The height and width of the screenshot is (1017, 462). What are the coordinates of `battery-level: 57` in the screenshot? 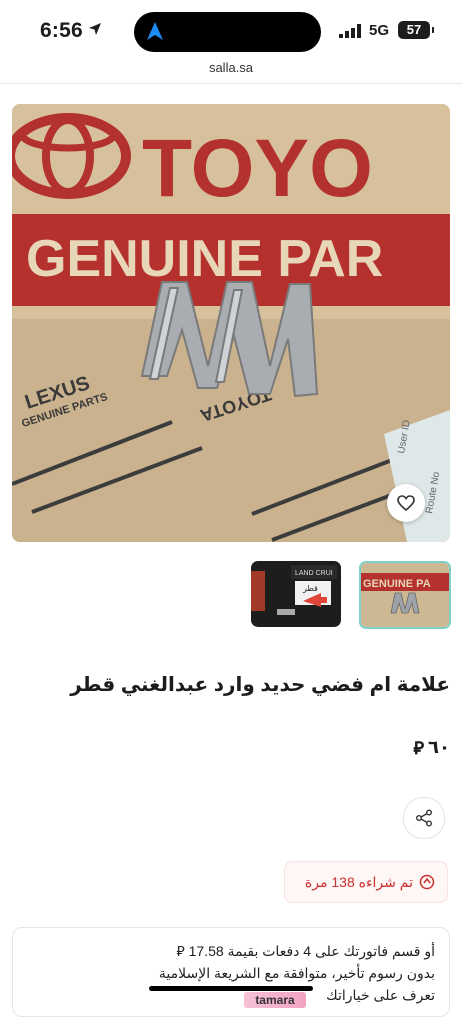 It's located at (414, 29).